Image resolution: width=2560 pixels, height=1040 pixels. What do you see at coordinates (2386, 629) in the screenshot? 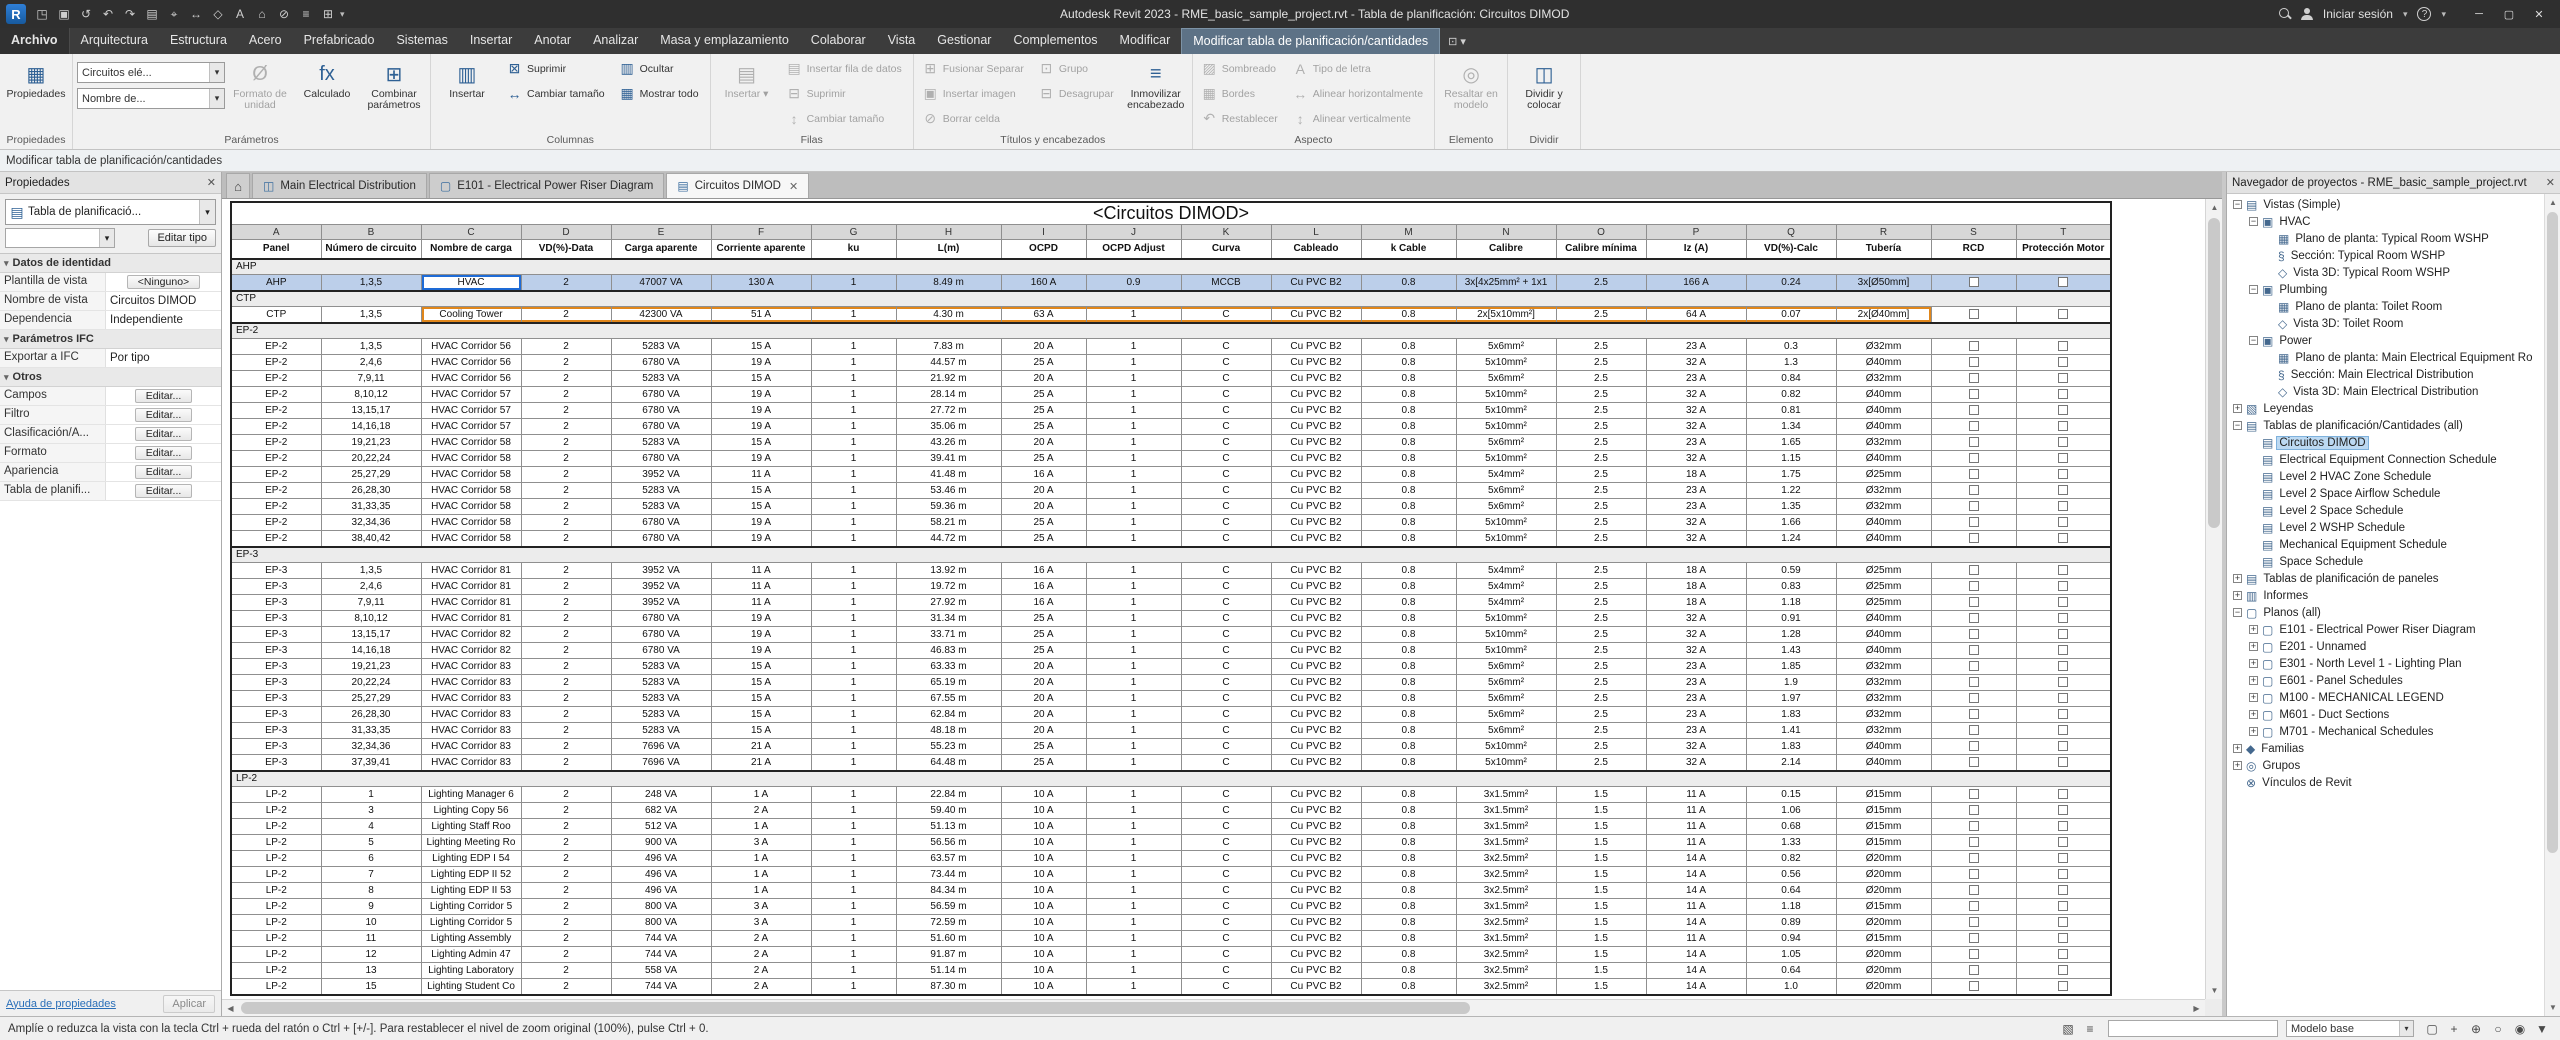
I see `tree-item-e101-electrical-power-riser-diagram: + ▢ E101 - Electrical Power Riser Diagram` at bounding box center [2386, 629].